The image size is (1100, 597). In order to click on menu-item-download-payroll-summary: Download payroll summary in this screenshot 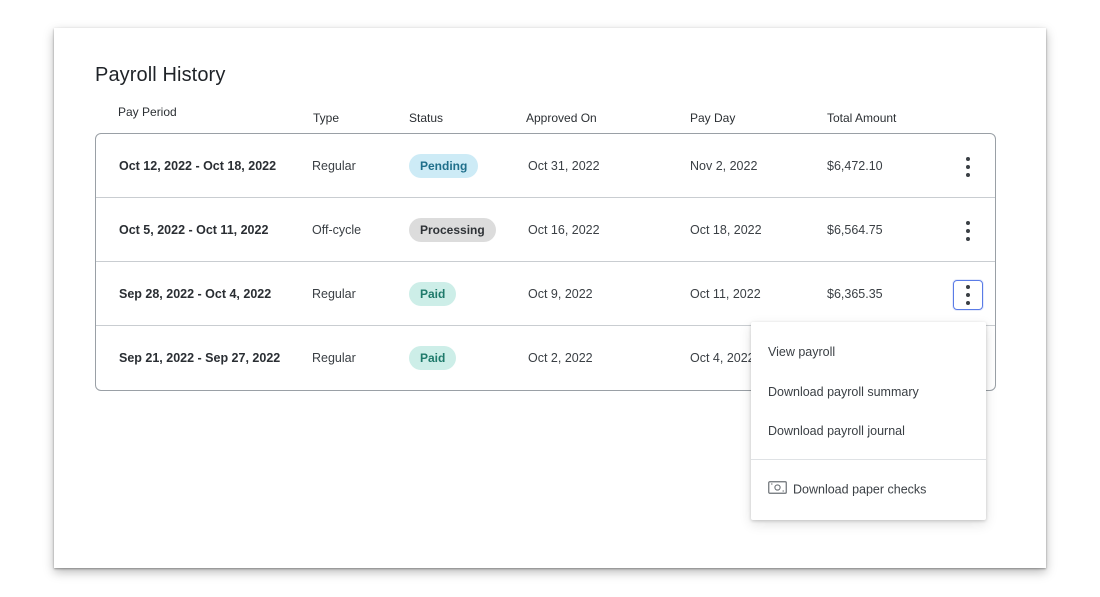, I will do `click(843, 392)`.